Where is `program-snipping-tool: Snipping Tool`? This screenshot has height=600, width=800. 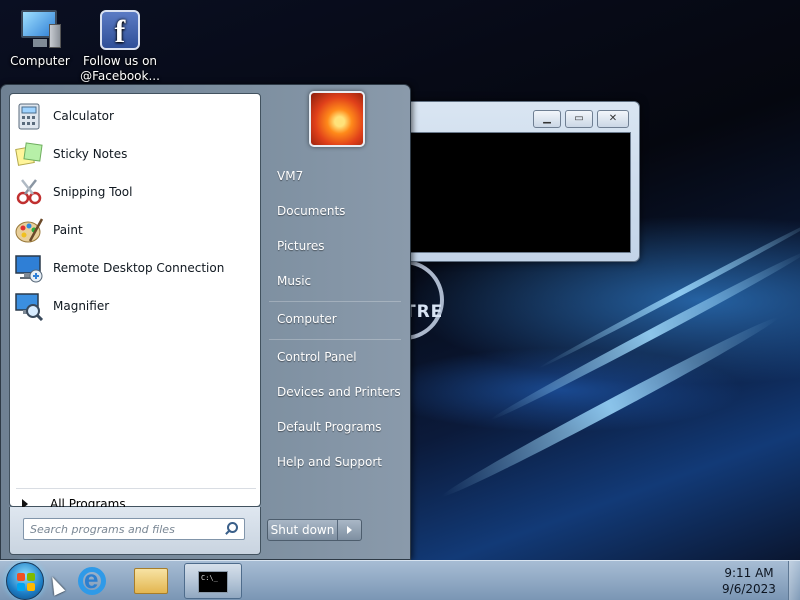 program-snipping-tool: Snipping Tool is located at coordinates (136, 192).